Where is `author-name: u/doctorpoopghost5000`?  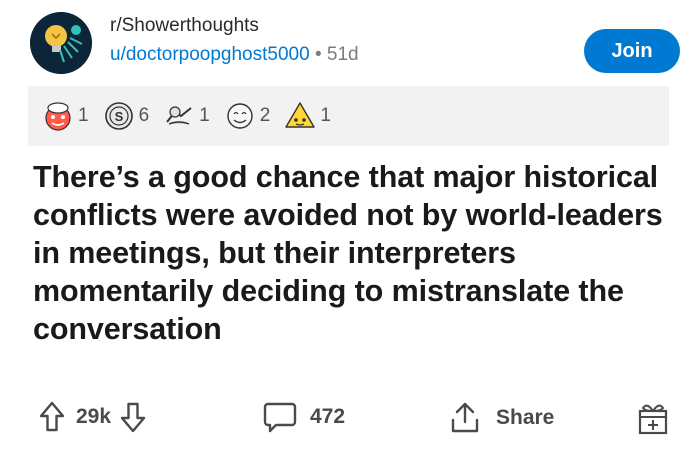 author-name: u/doctorpoopghost5000 is located at coordinates (210, 54).